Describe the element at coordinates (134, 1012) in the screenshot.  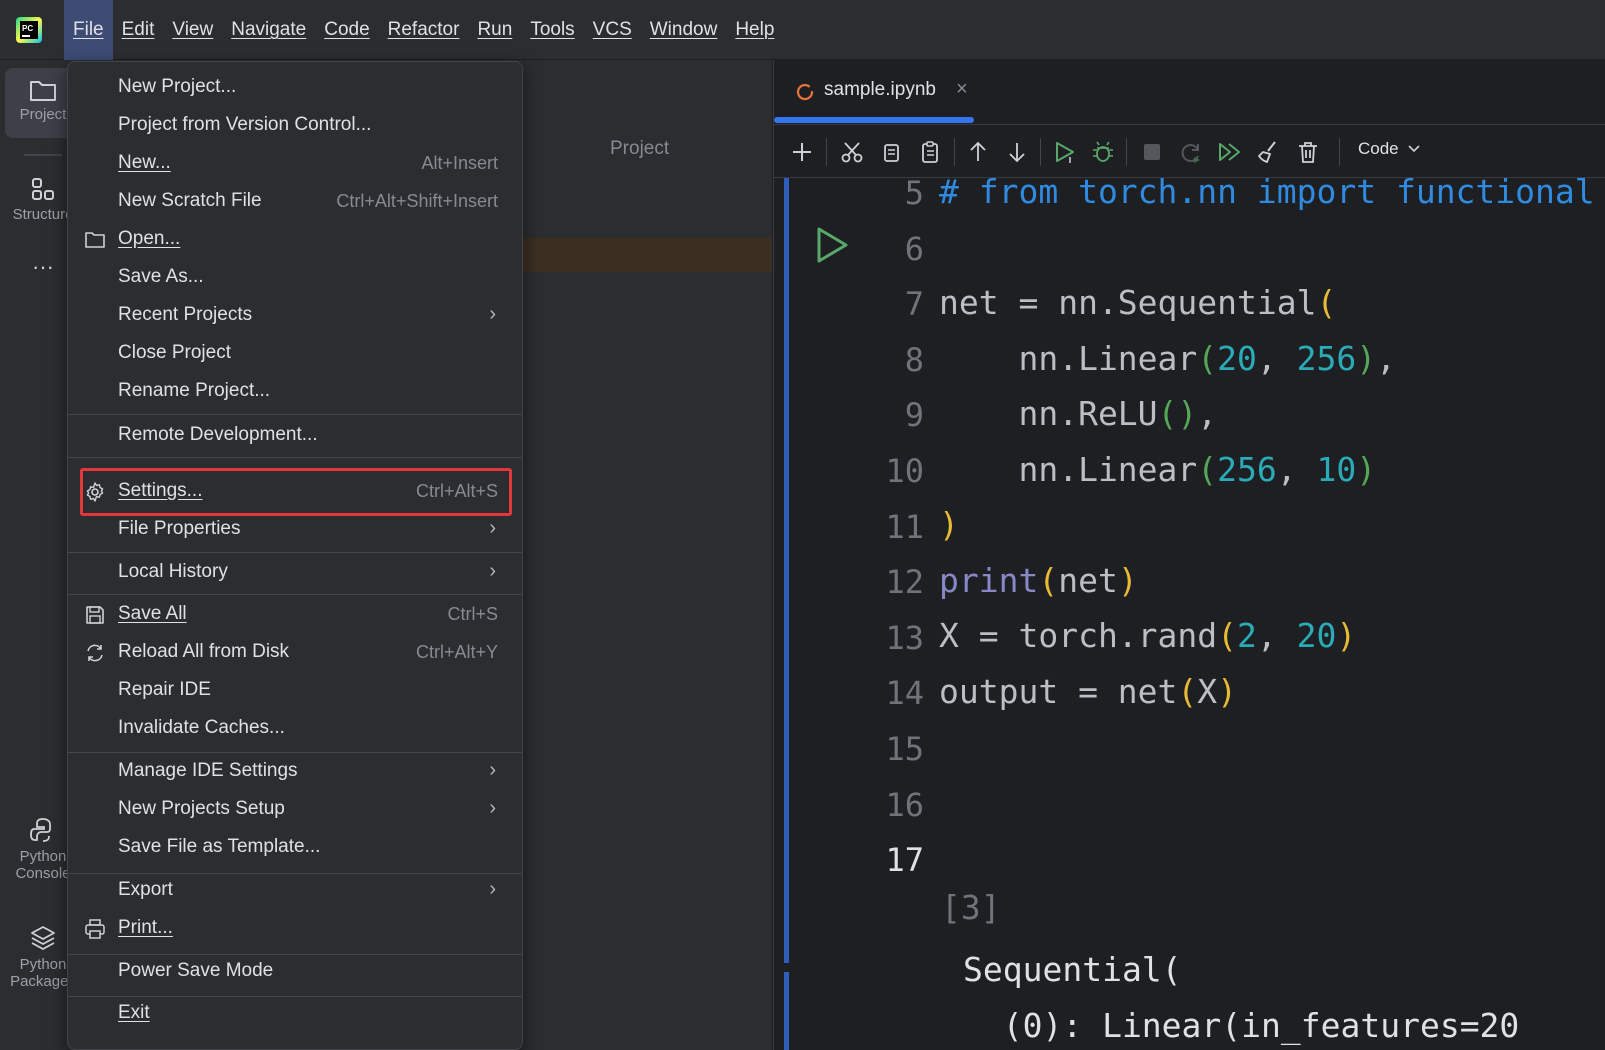
I see `menu-item-label: Exit` at that location.